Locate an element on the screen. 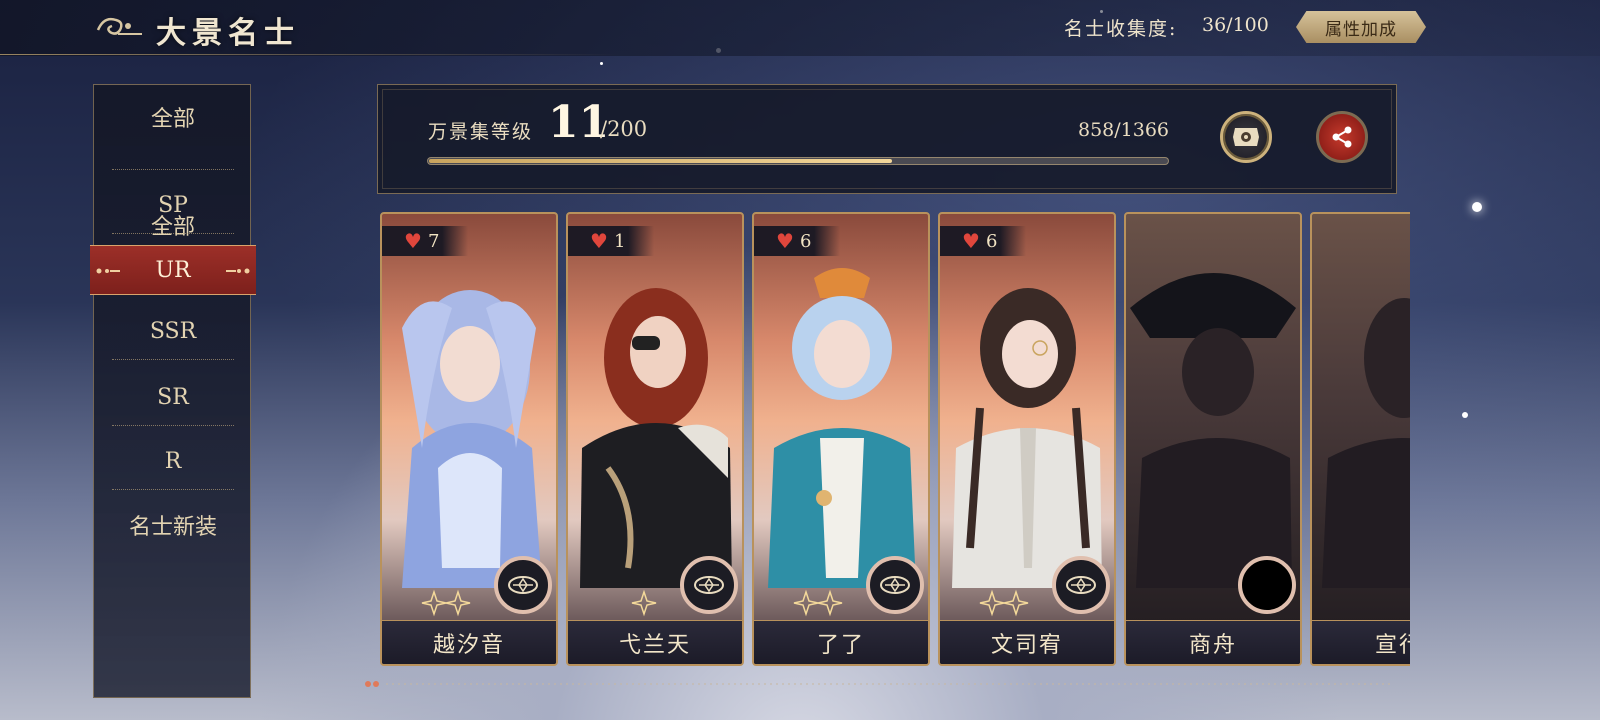 The width and height of the screenshot is (1600, 720). character-card: ♥ 1 弋兰天 is located at coordinates (655, 439).